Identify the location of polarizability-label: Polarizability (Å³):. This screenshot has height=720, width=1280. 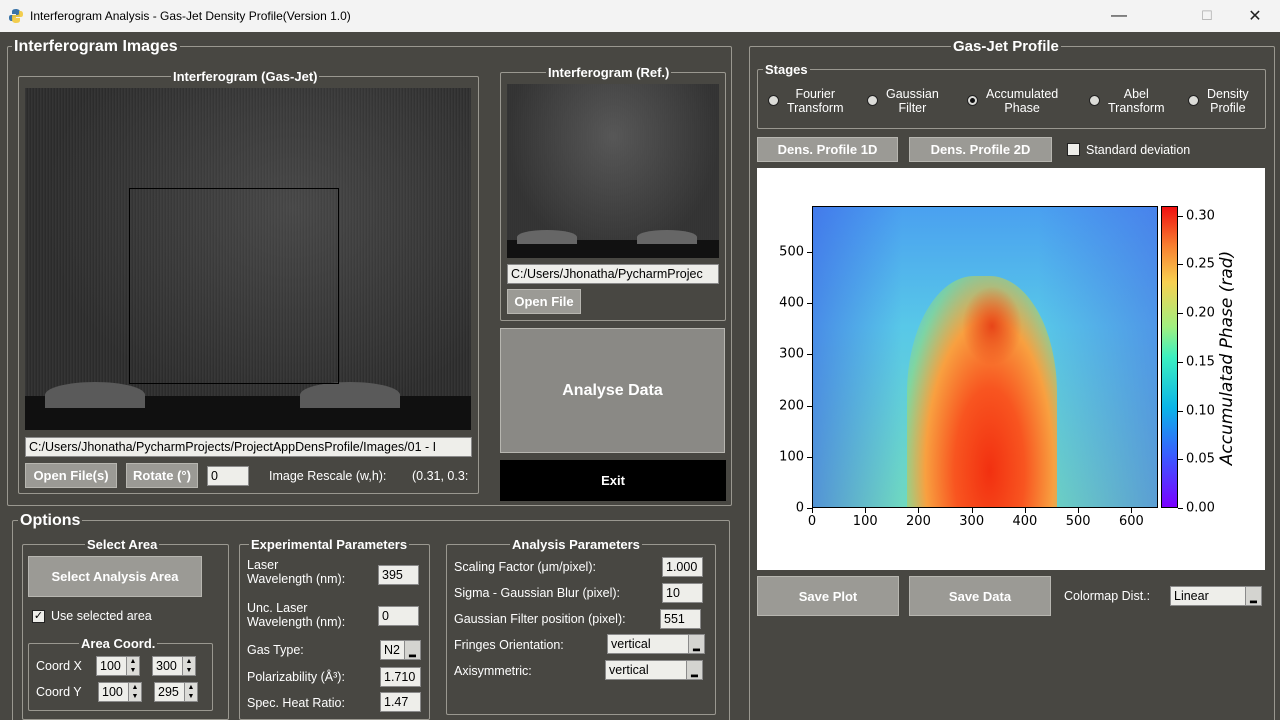
(296, 677).